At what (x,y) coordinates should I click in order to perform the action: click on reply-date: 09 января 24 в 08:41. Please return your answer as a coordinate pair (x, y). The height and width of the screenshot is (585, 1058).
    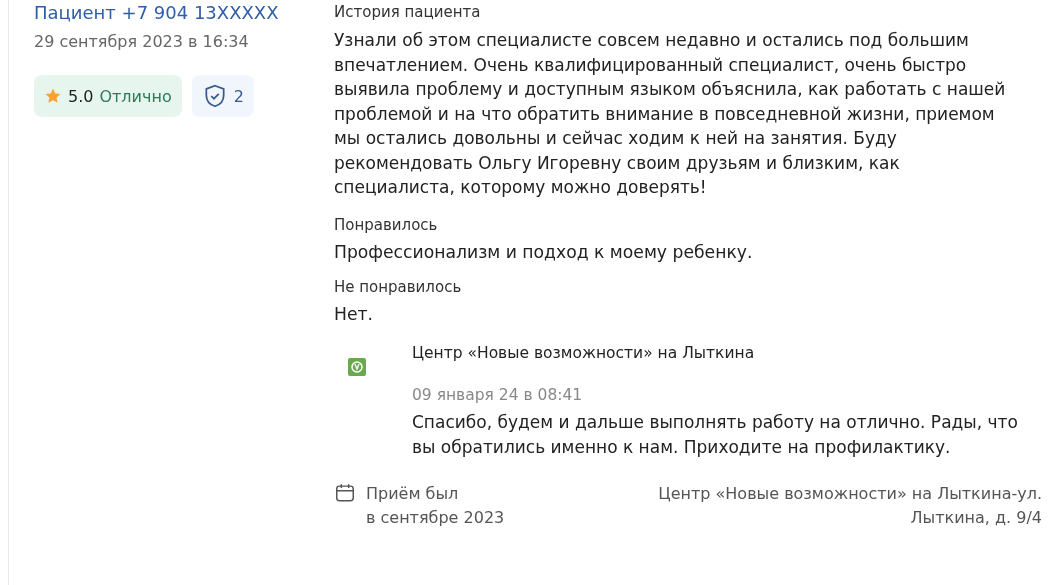
    Looking at the image, I should click on (498, 394).